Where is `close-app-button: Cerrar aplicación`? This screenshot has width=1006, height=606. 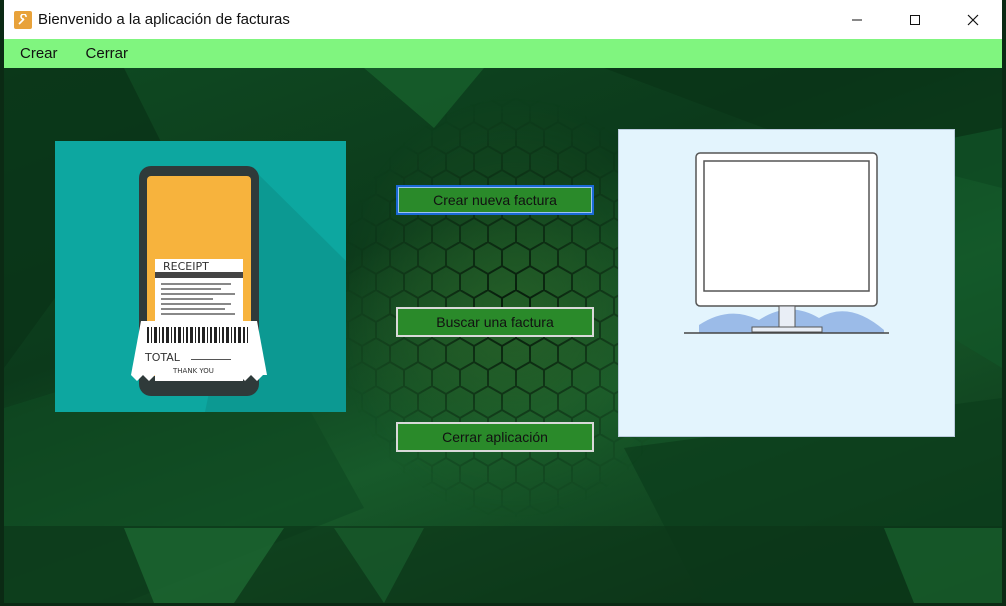
close-app-button: Cerrar aplicación is located at coordinates (495, 437).